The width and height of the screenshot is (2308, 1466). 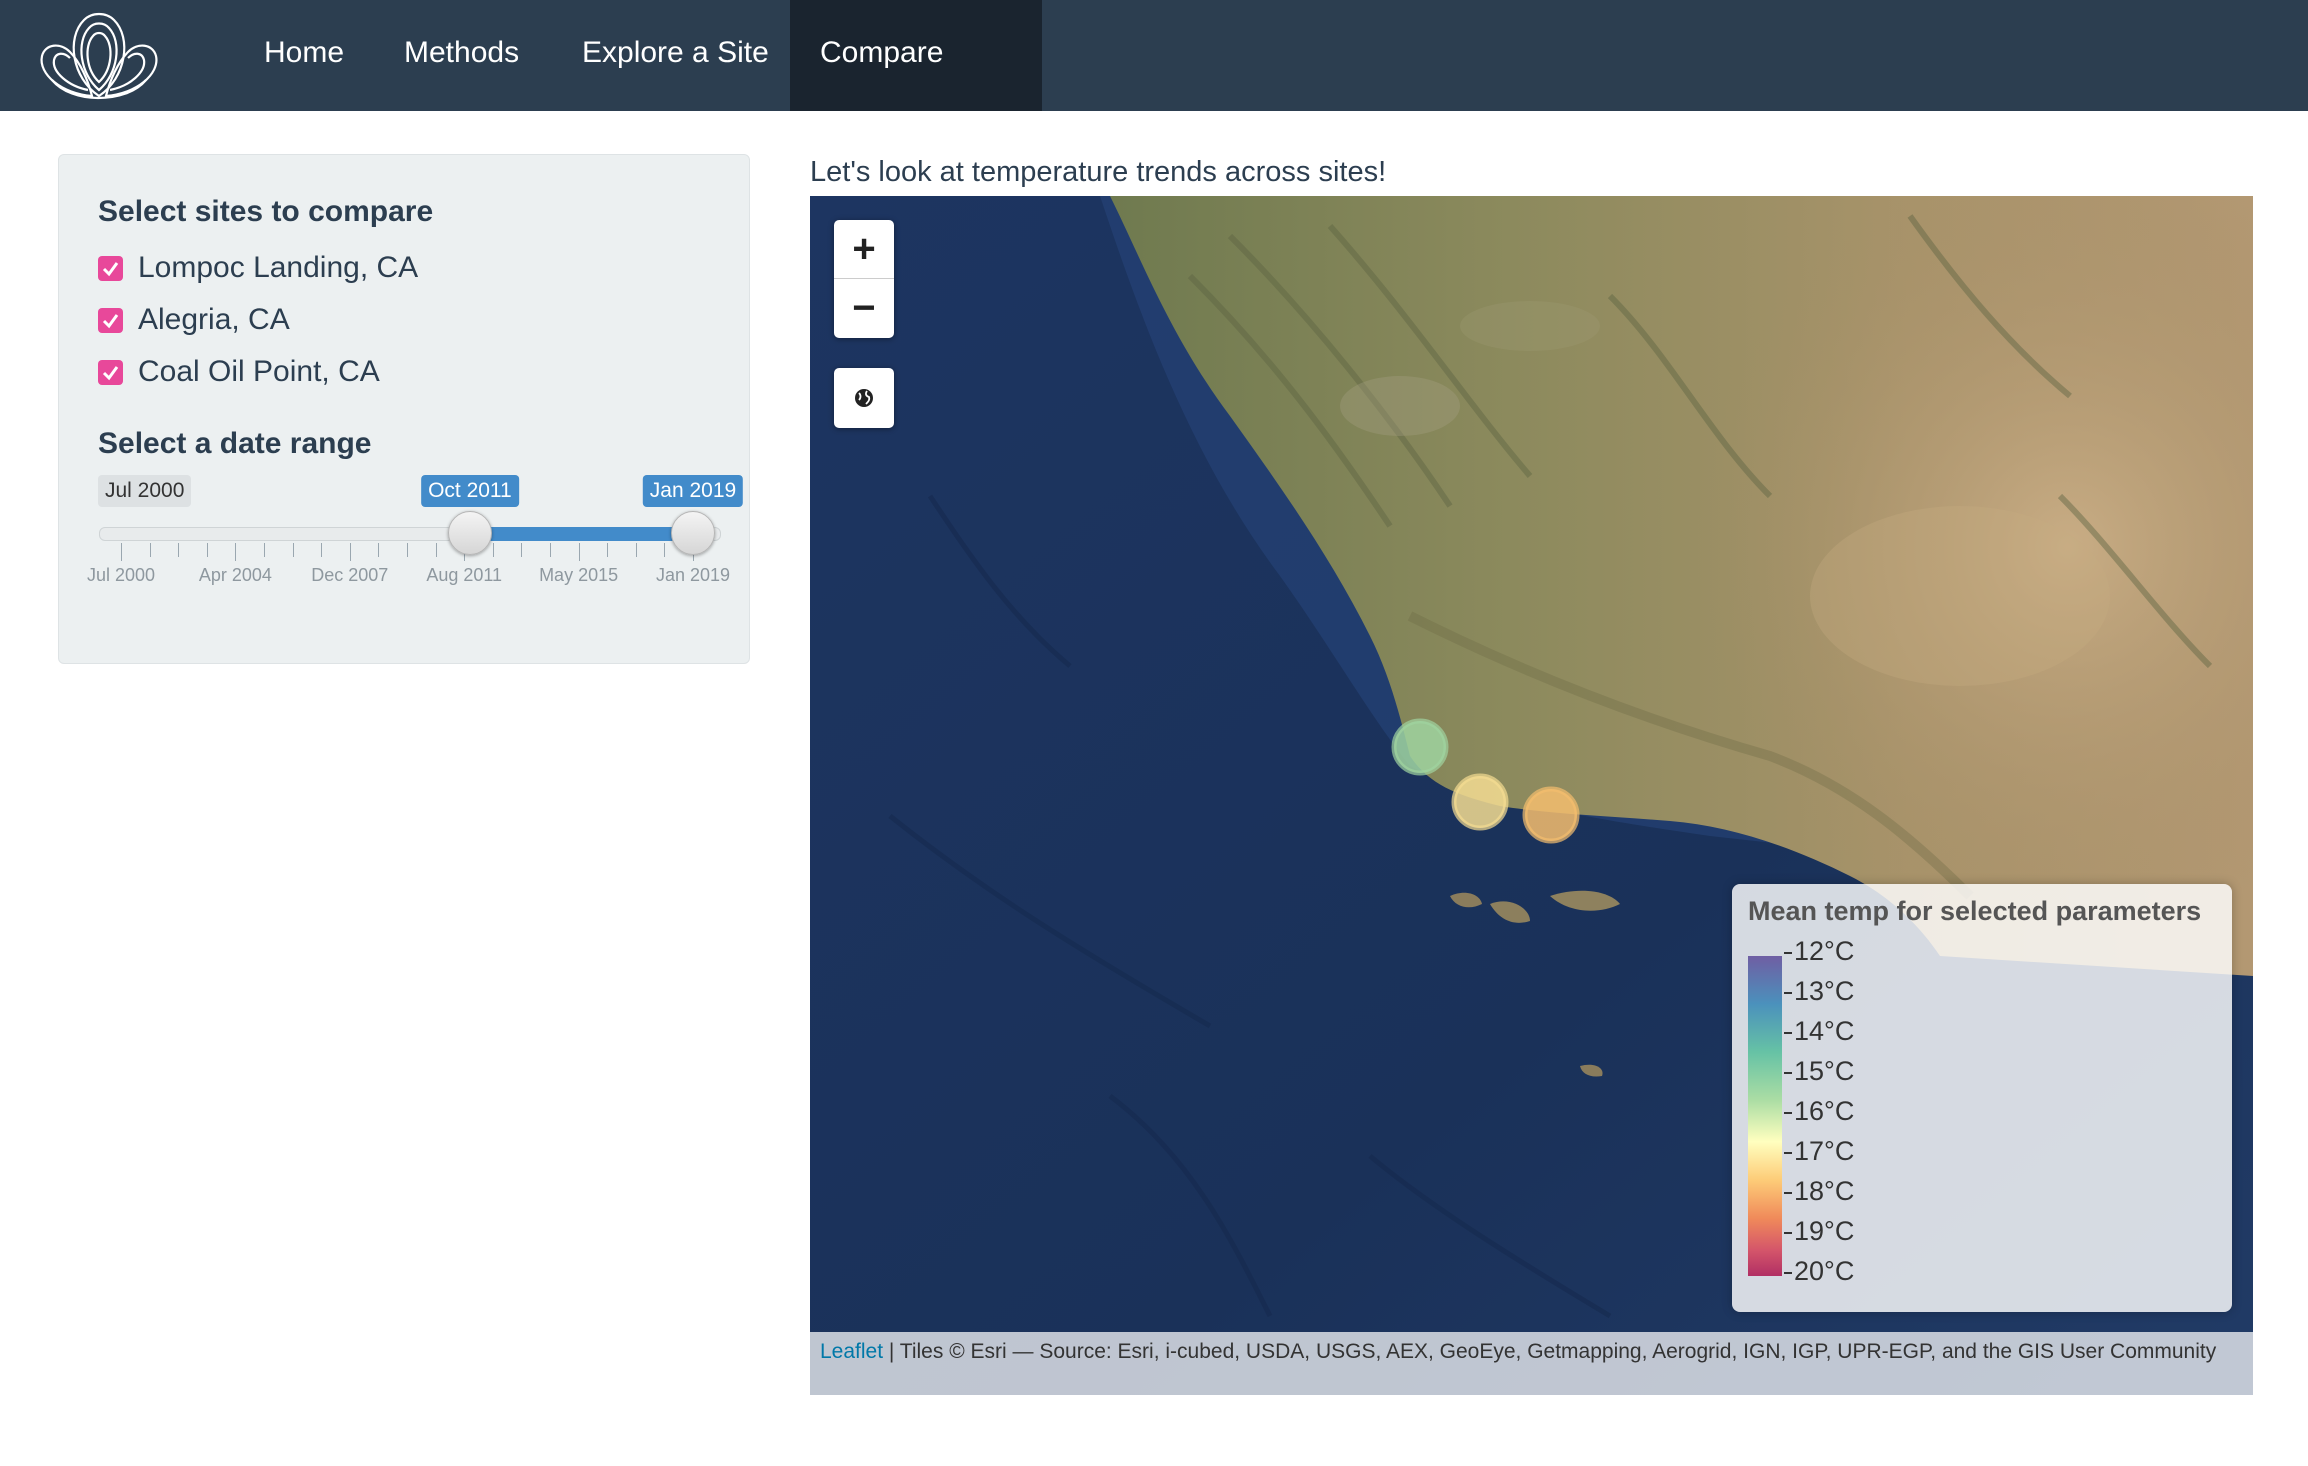 I want to click on nav-compare-sites: Compare Sites, so click(x=916, y=87).